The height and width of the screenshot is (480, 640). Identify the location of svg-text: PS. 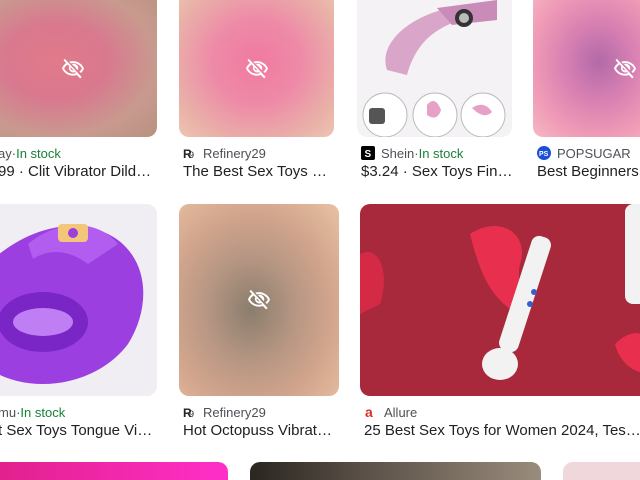
(544, 154).